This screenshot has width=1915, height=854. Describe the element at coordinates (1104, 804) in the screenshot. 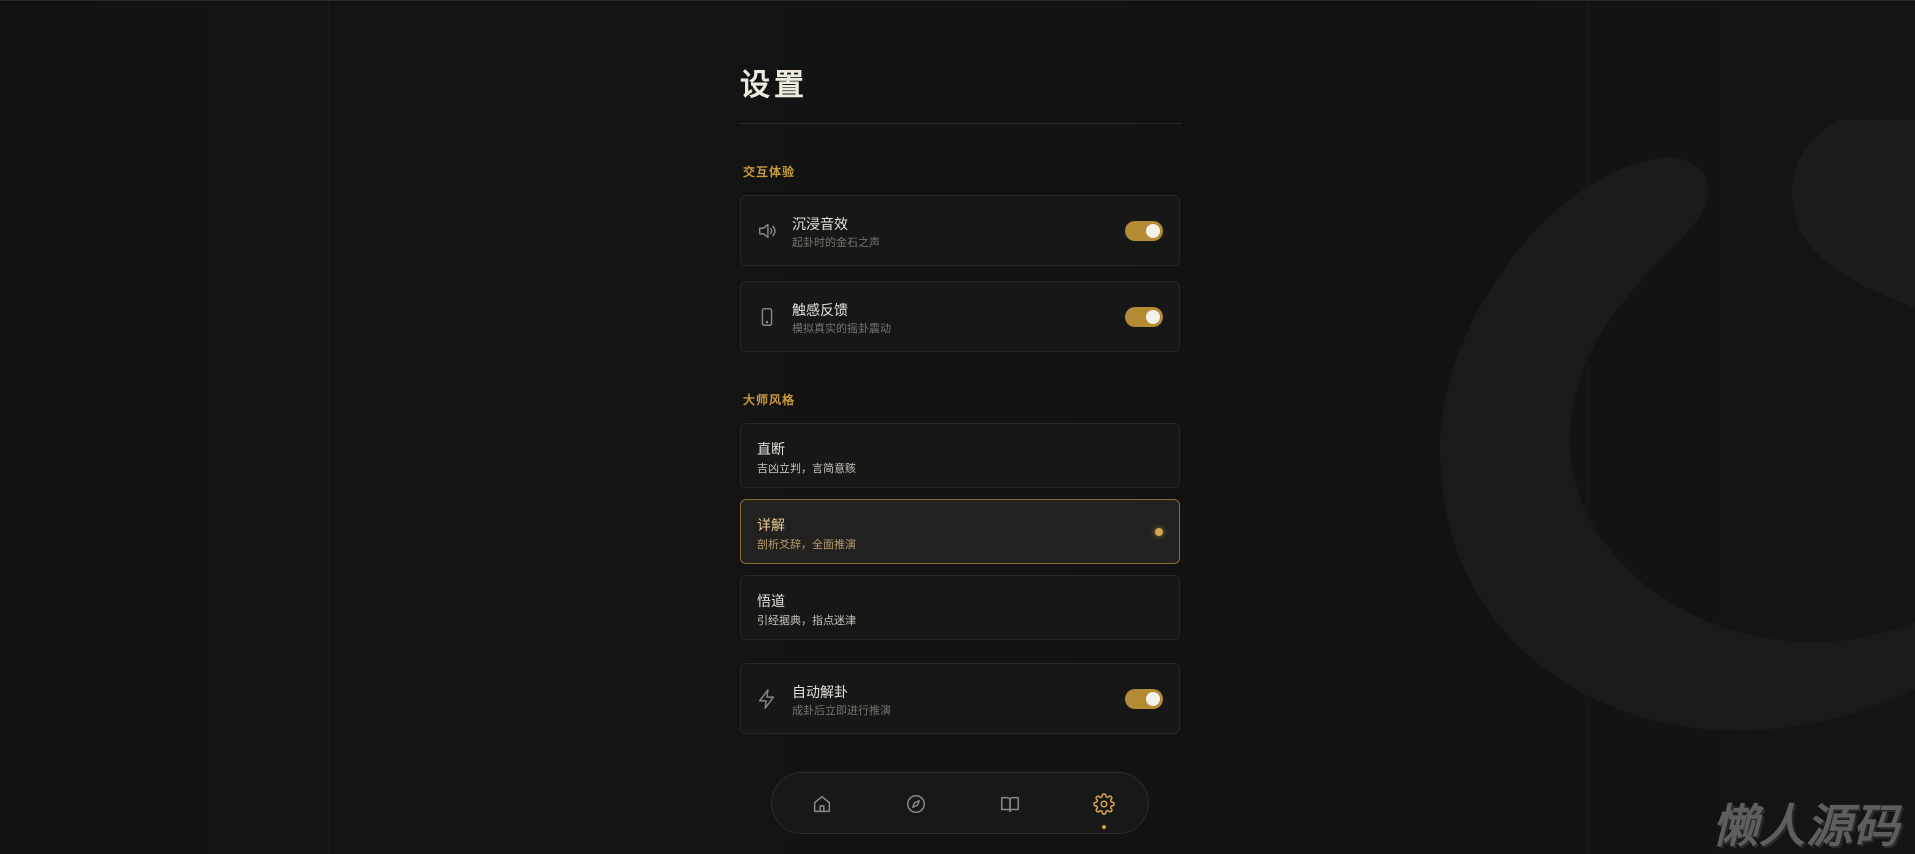

I see `gear-icon` at that location.